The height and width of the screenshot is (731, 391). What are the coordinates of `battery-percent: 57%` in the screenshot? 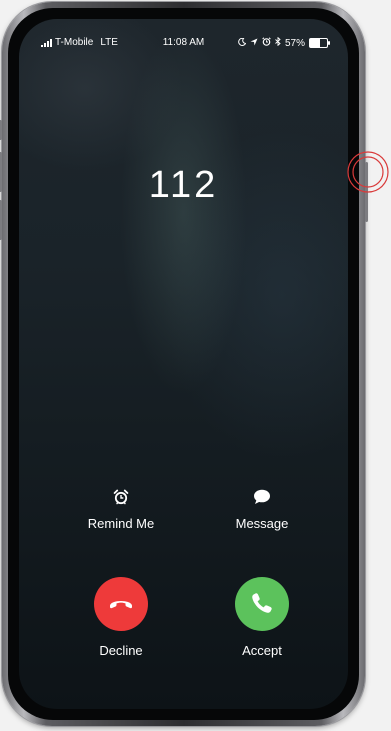 It's located at (294, 43).